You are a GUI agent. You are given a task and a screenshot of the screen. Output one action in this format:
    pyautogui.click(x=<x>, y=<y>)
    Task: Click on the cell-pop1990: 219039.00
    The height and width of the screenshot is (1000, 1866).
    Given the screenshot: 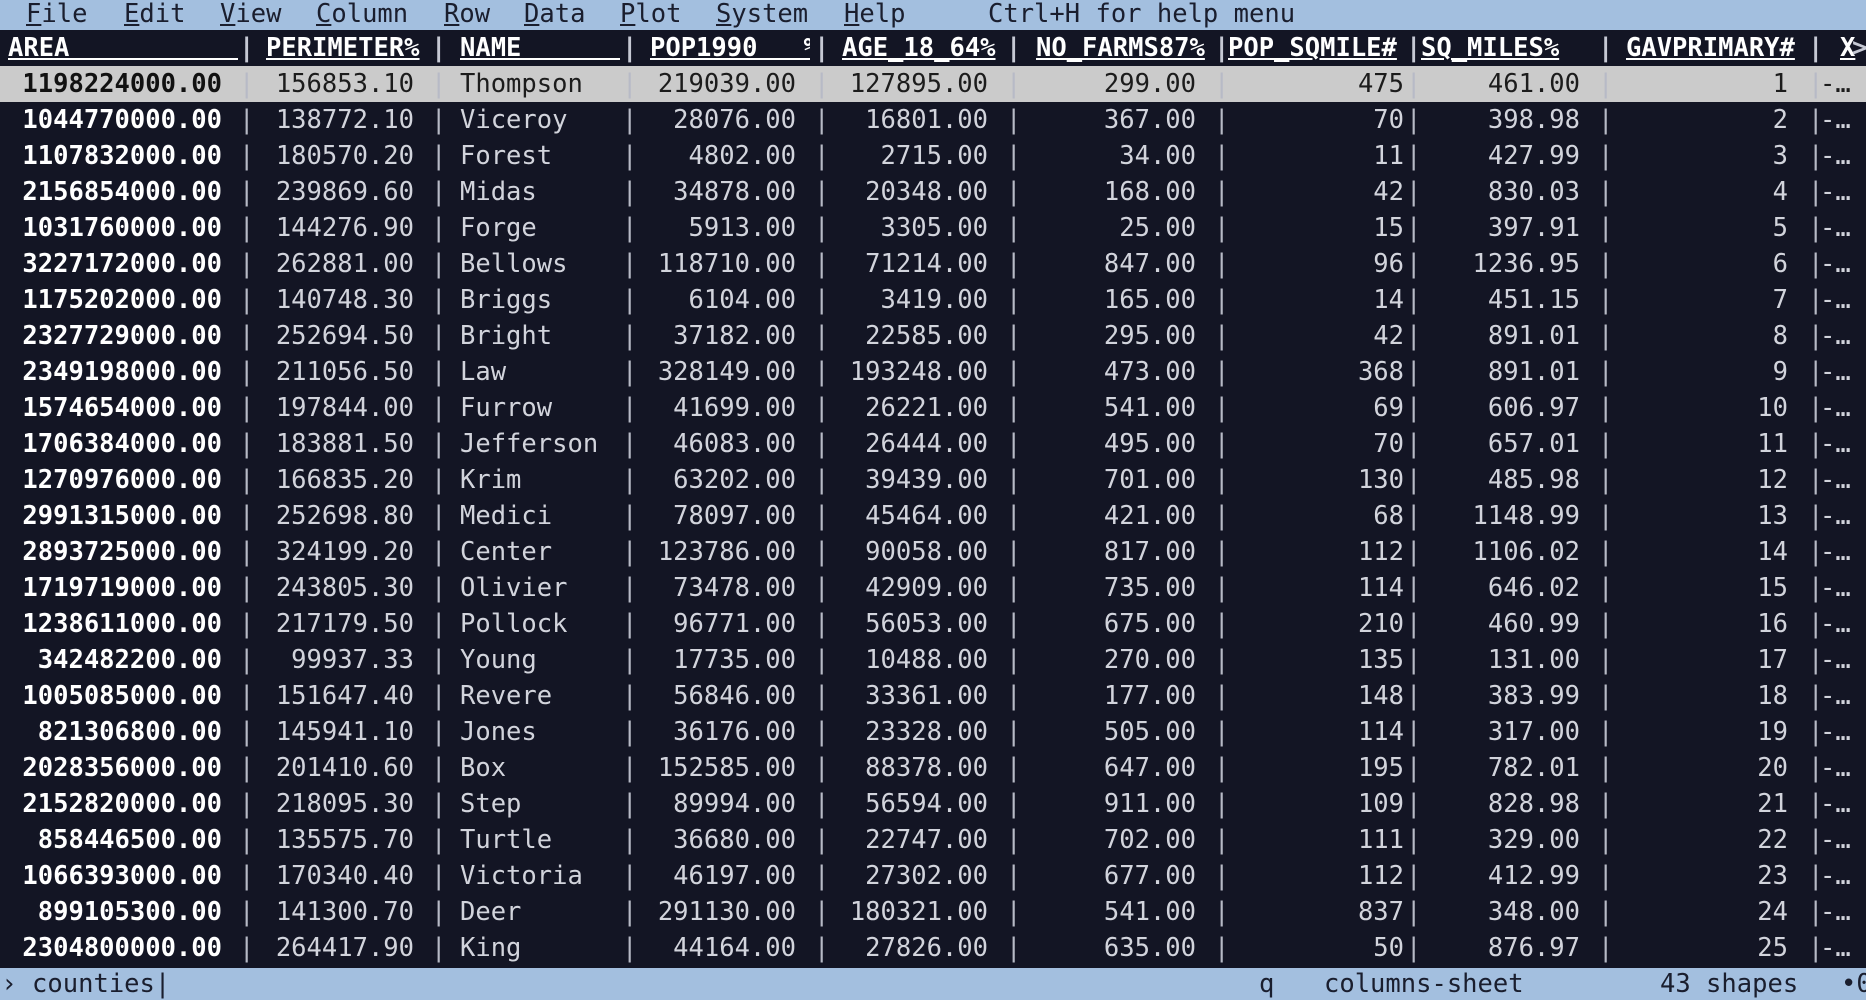 What is the action you would take?
    pyautogui.click(x=716, y=84)
    